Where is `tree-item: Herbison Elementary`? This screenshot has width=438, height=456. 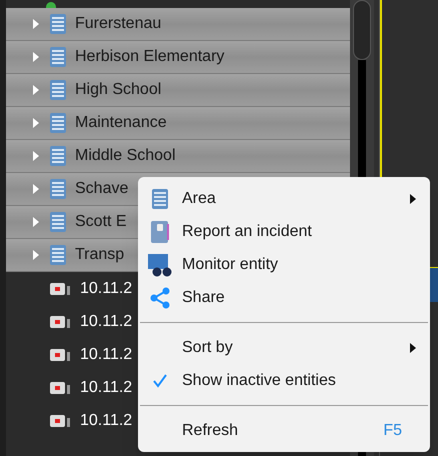
tree-item: Herbison Elementary is located at coordinates (178, 57).